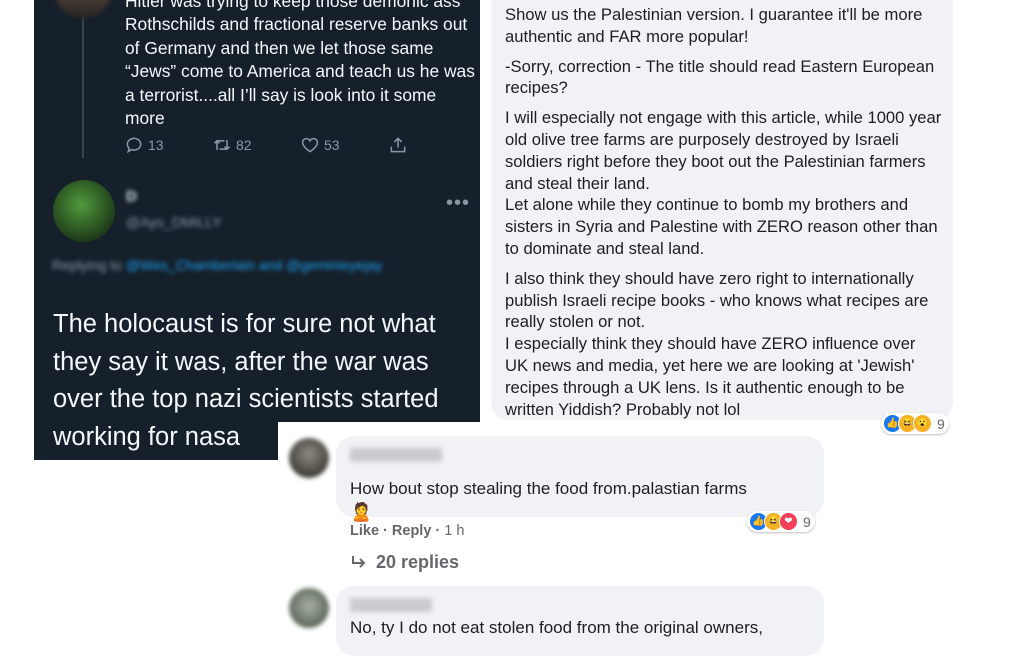  I want to click on like-action: 53, so click(344, 145).